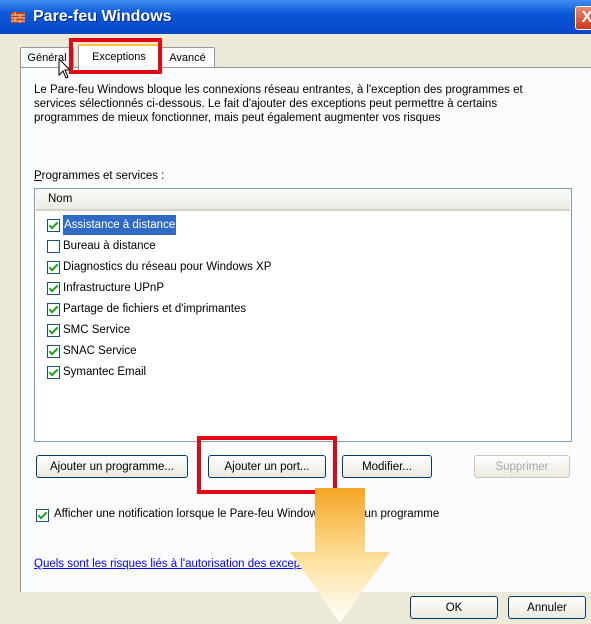  Describe the element at coordinates (299, 246) in the screenshot. I see `list-item: Bureau à distance` at that location.